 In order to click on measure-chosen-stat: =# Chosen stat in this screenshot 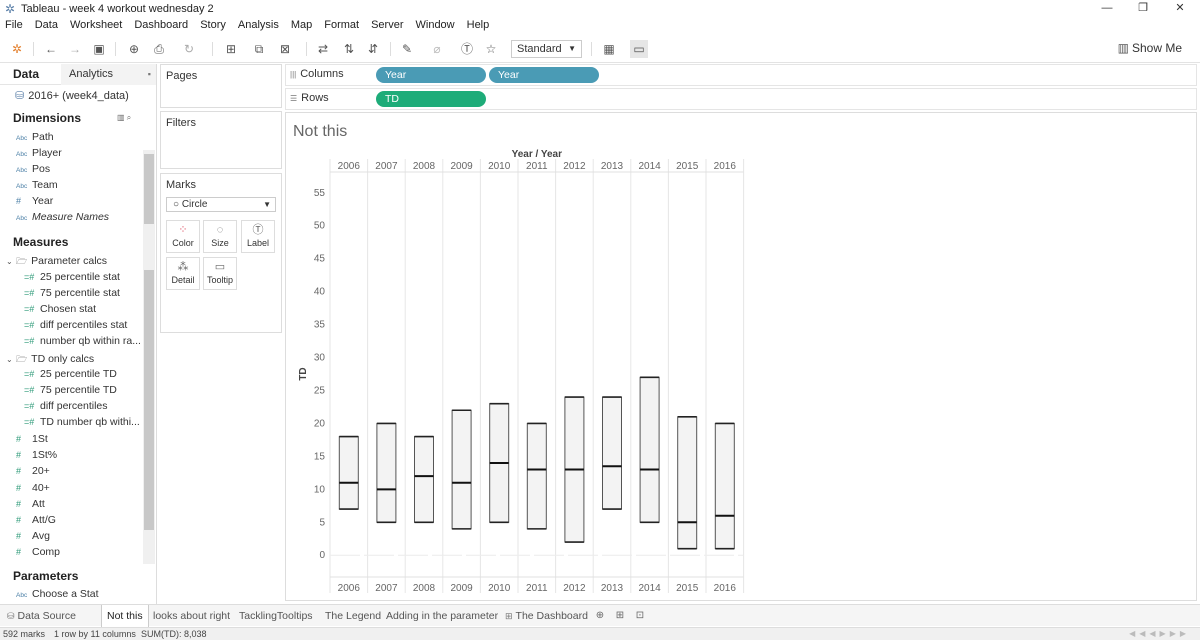, I will do `click(60, 309)`.